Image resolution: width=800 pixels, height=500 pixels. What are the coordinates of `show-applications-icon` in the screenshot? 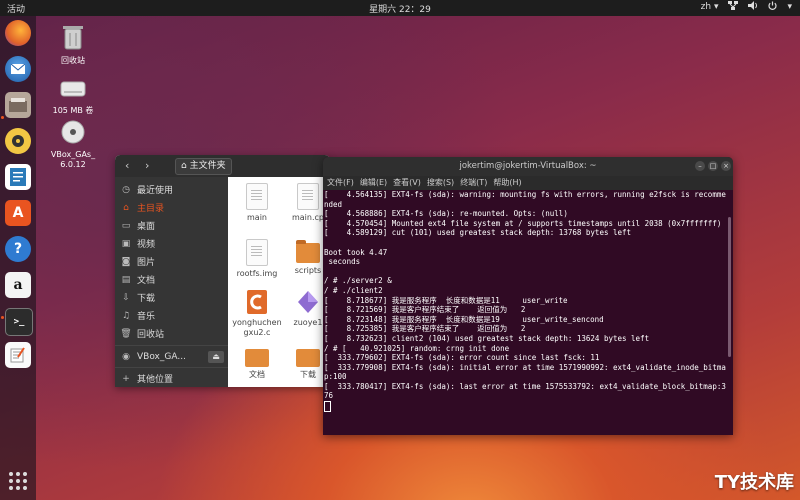 It's located at (18, 481).